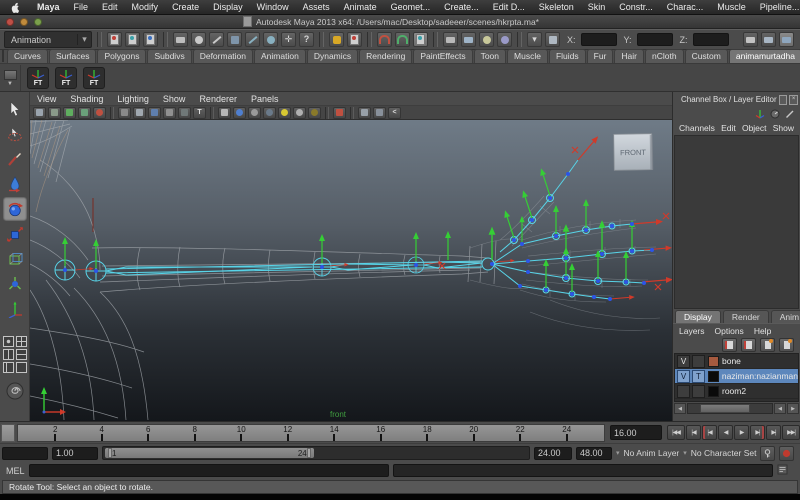 The width and height of the screenshot is (800, 500). What do you see at coordinates (780, 408) in the screenshot?
I see `scroll-left-end-icon: ◀` at bounding box center [780, 408].